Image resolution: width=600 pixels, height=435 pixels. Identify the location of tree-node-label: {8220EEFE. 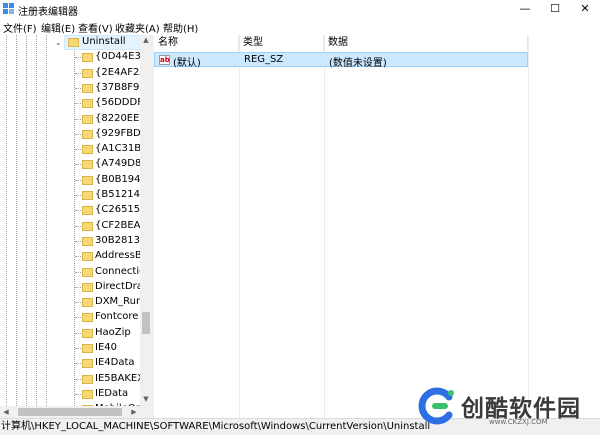
(117, 118).